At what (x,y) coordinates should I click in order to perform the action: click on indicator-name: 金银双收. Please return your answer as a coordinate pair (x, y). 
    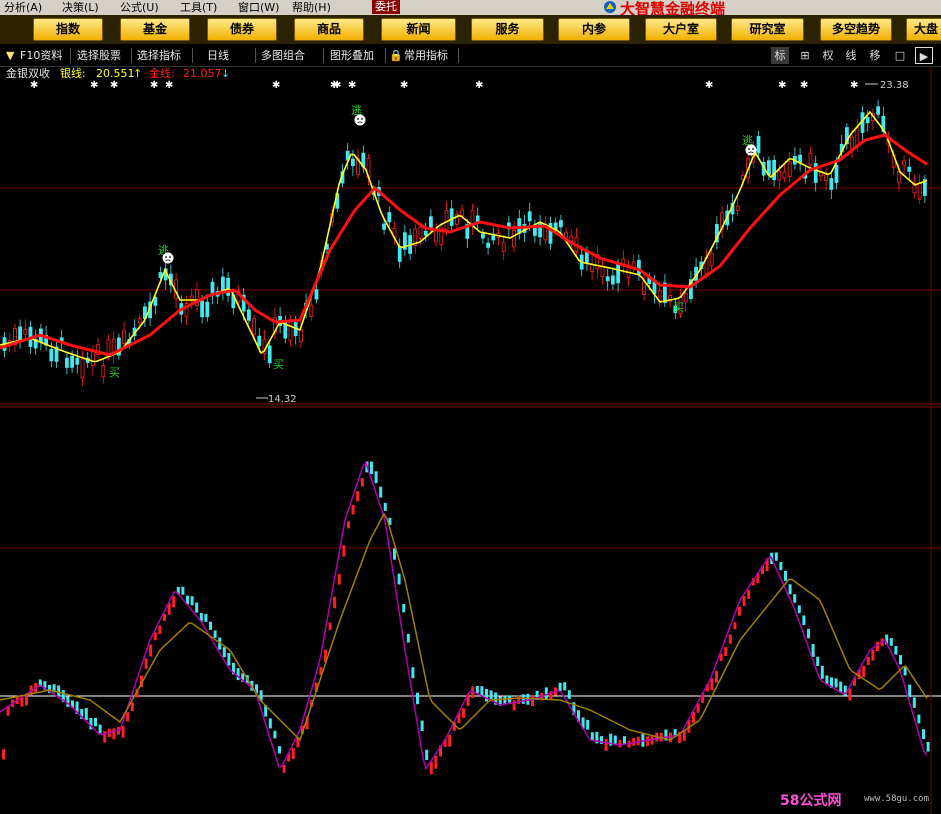
    Looking at the image, I should click on (28, 73).